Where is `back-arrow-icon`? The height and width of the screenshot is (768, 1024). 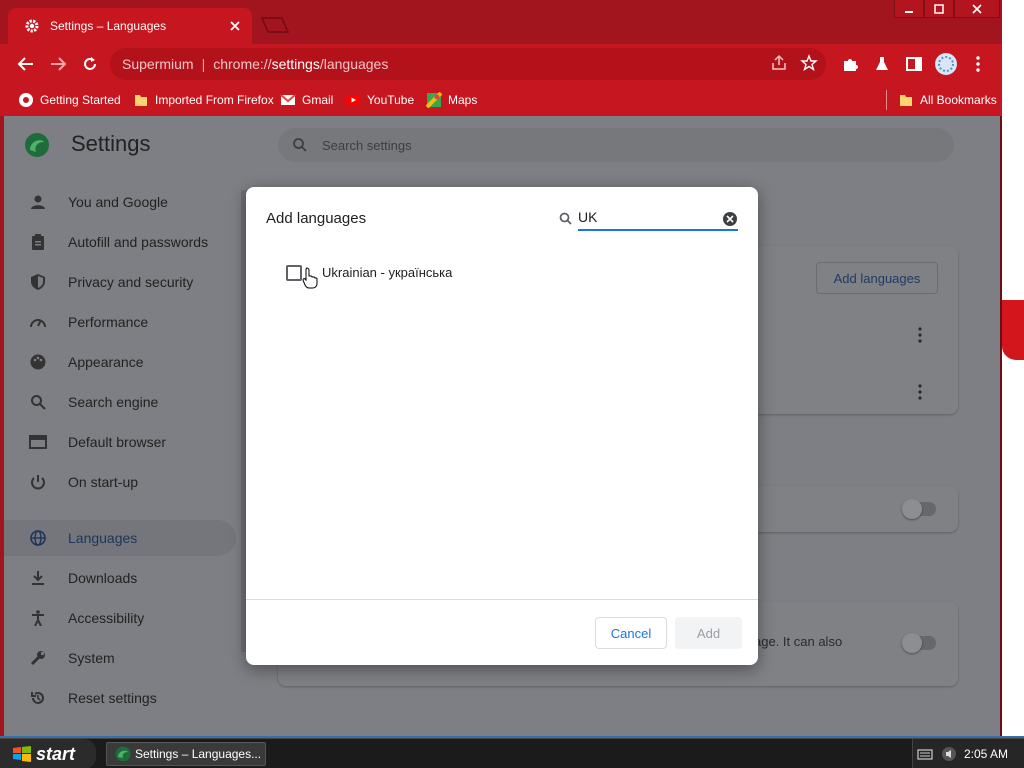 back-arrow-icon is located at coordinates (25, 64).